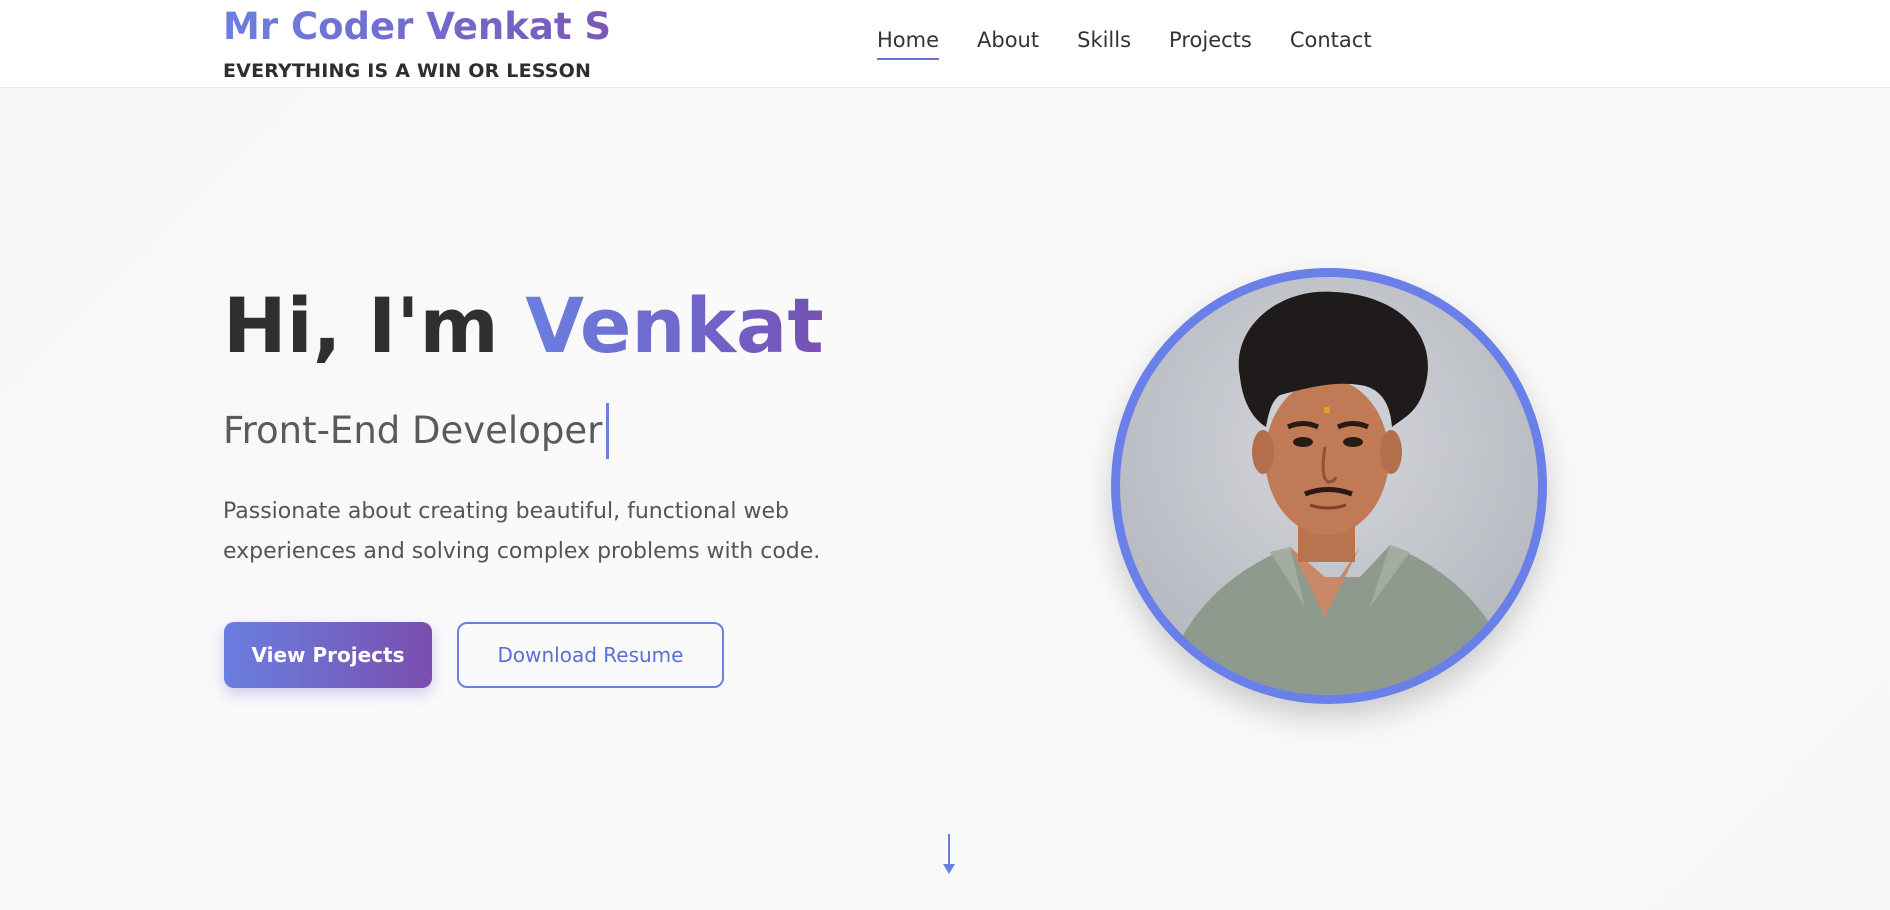  I want to click on hero-title: Hi, I'm Venkat, so click(523, 326).